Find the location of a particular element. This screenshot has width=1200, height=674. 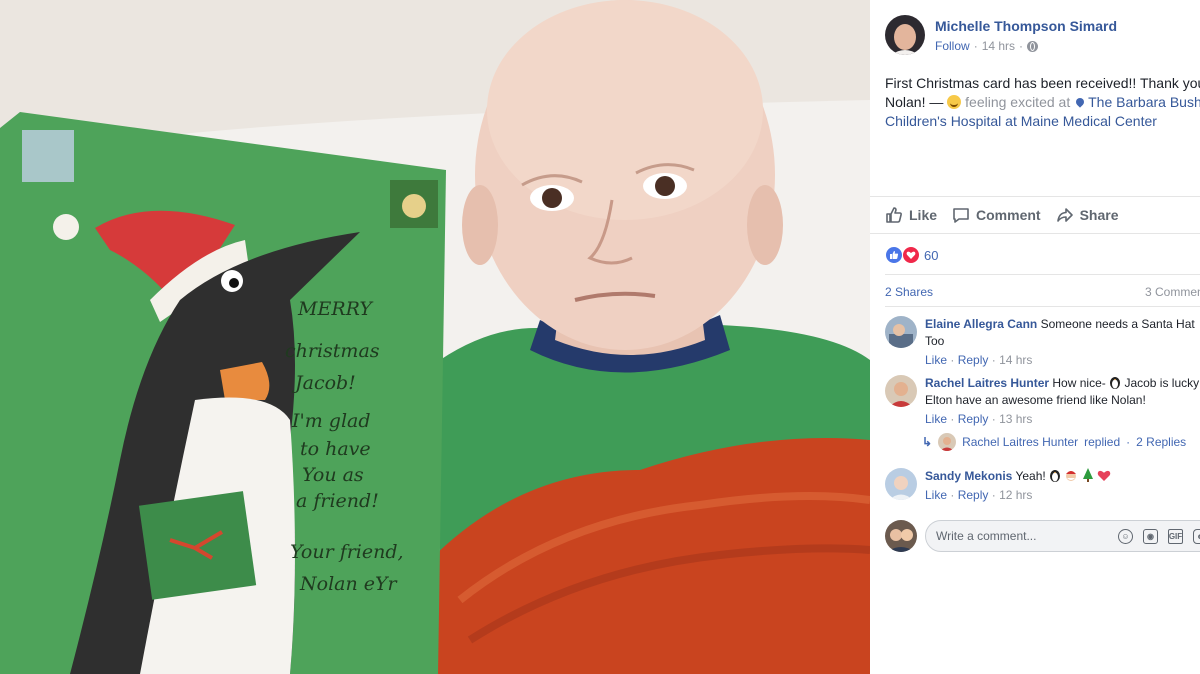

gif-icon: GIF is located at coordinates (1175, 536).